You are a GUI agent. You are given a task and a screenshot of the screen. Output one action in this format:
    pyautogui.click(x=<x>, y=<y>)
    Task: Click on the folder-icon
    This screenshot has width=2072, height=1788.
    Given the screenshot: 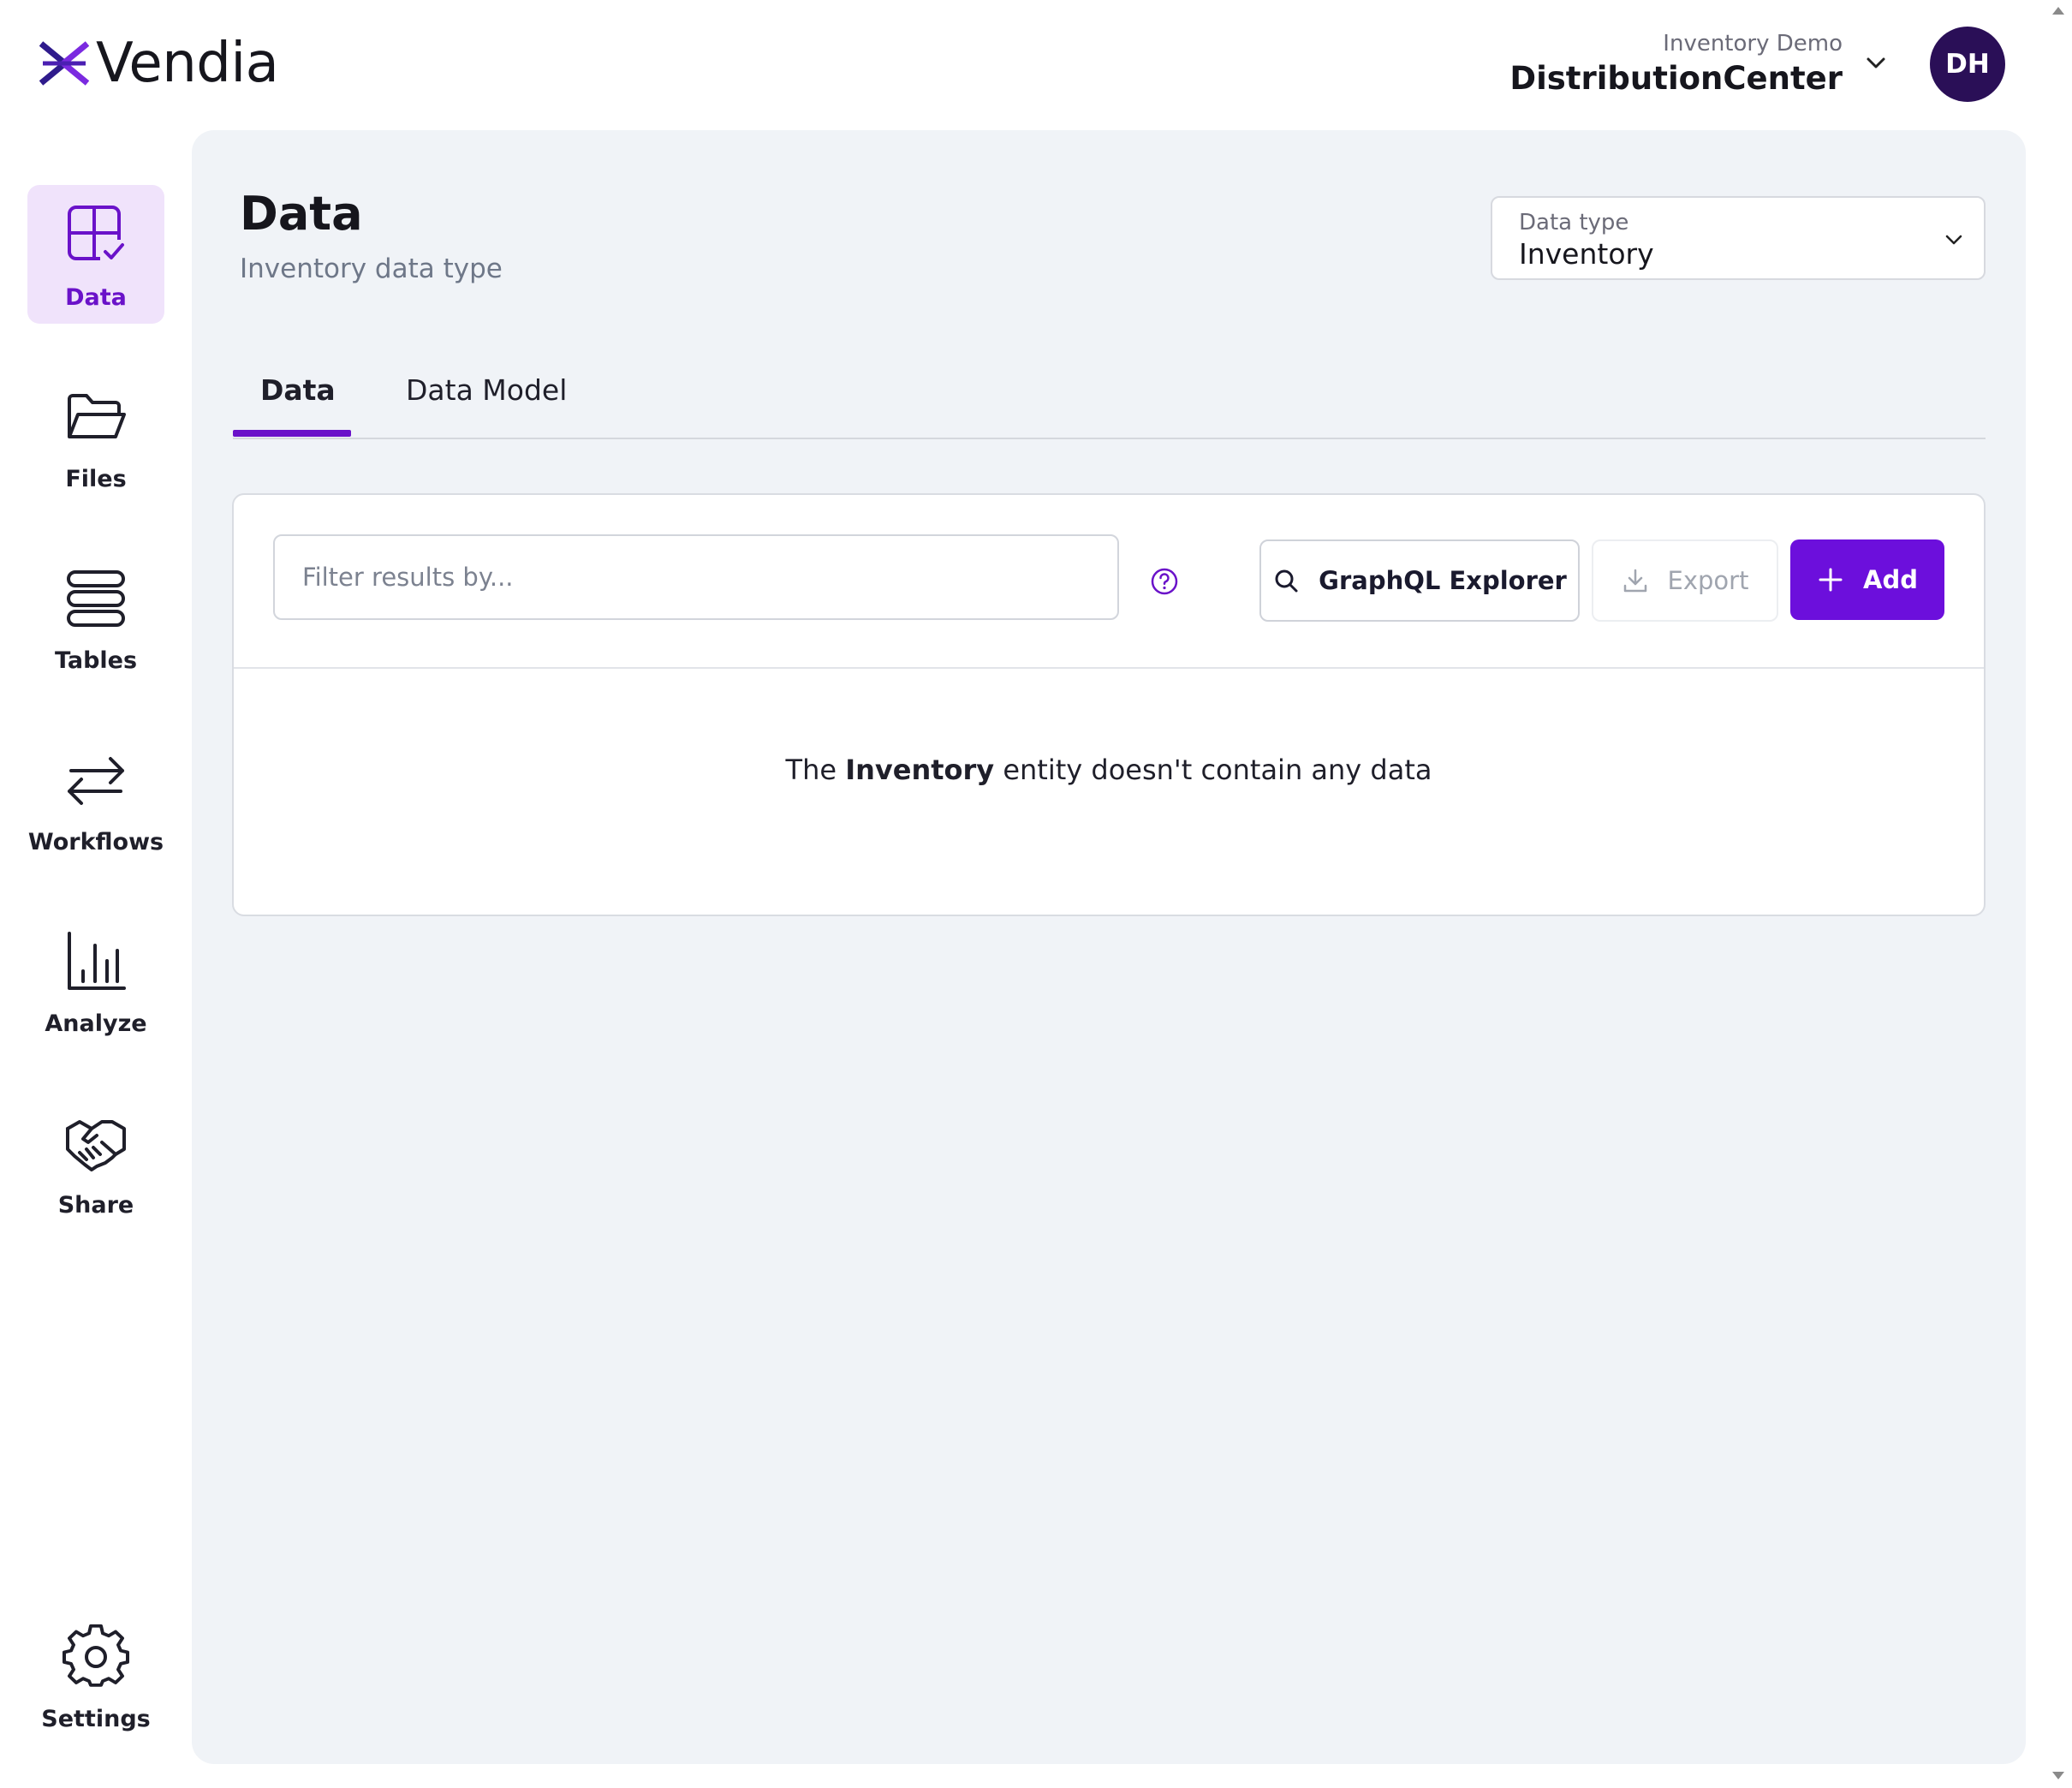 What is the action you would take?
    pyautogui.click(x=97, y=416)
    